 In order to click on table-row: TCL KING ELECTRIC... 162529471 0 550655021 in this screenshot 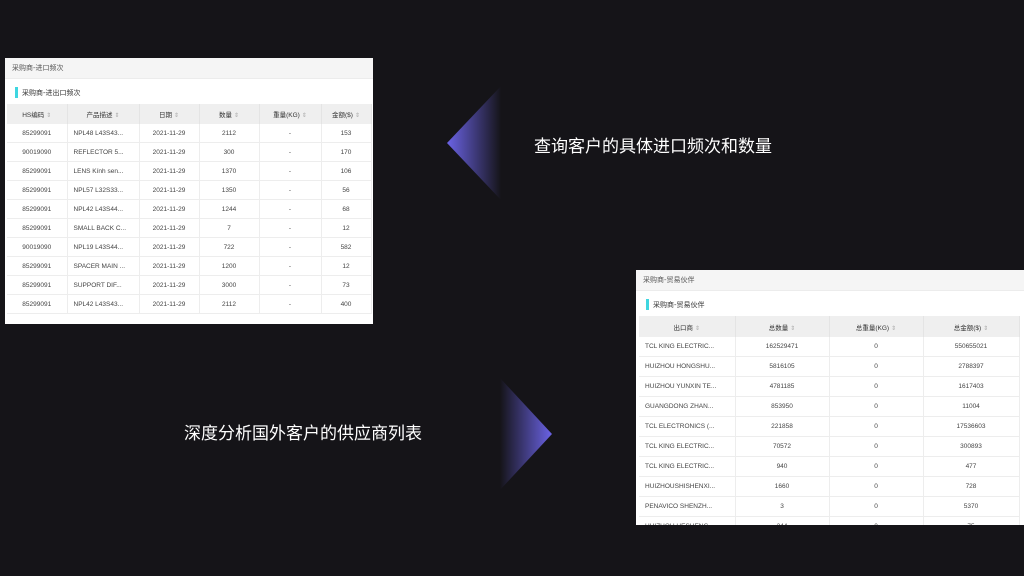, I will do `click(829, 347)`.